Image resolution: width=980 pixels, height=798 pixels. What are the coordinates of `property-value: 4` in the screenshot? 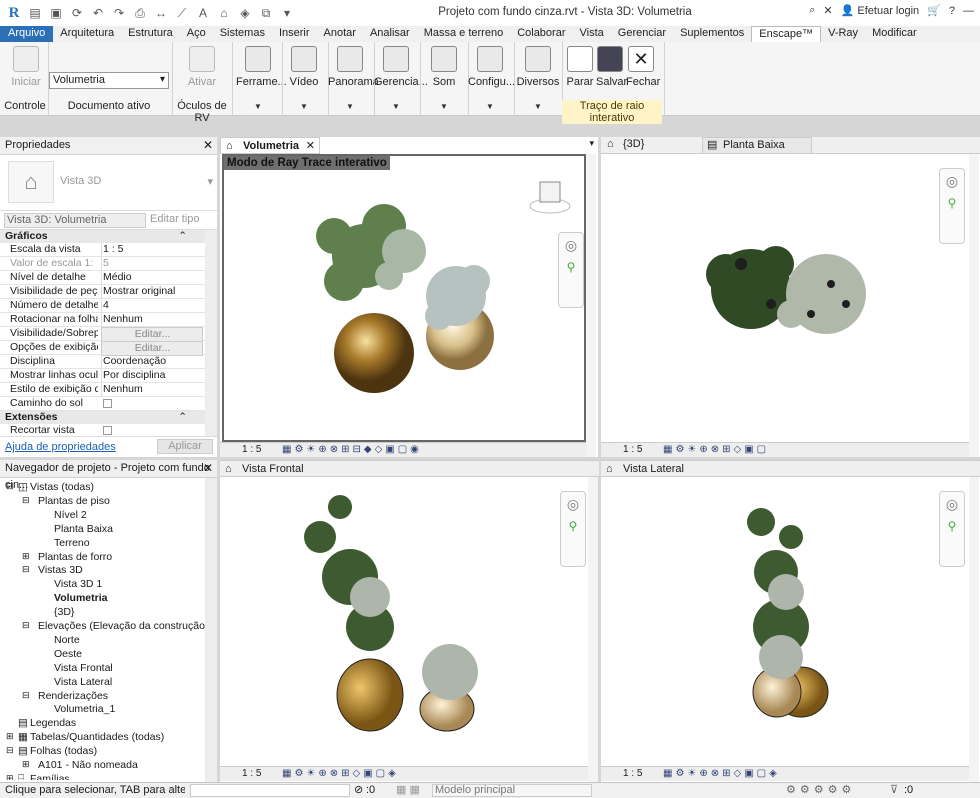 It's located at (152, 305).